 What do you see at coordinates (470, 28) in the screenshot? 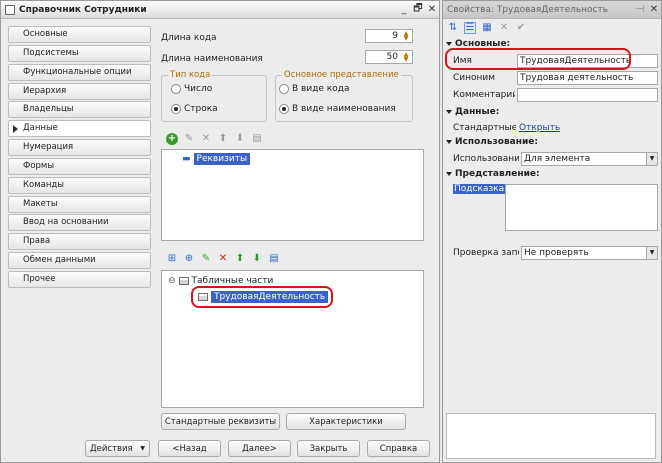
I see `categories-icon: ☰` at bounding box center [470, 28].